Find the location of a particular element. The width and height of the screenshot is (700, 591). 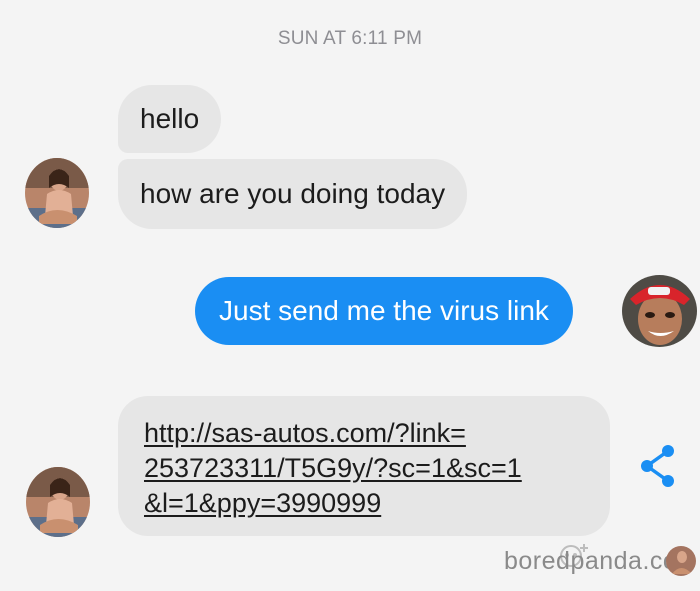

message-timestamp: SUN AT 6:11 PM is located at coordinates (350, 38).